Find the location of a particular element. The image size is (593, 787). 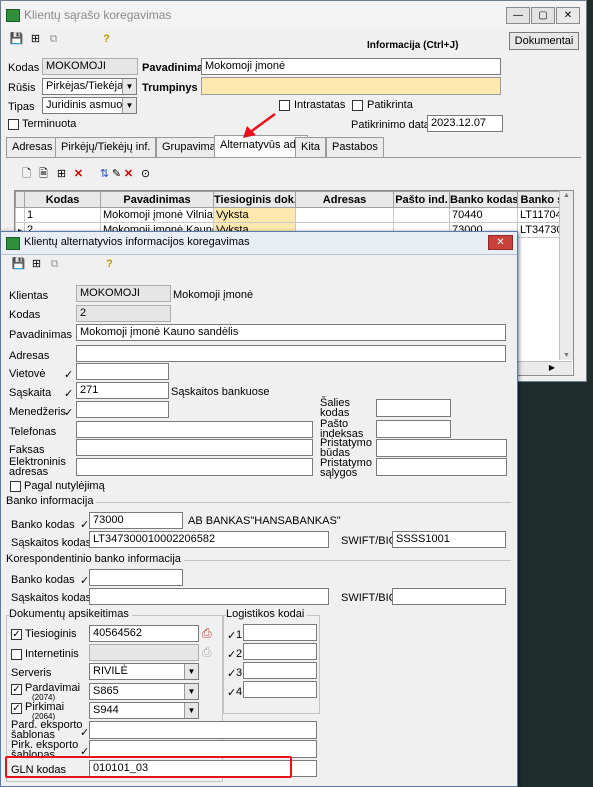

koresp-banko-kodas-field is located at coordinates (136, 577).